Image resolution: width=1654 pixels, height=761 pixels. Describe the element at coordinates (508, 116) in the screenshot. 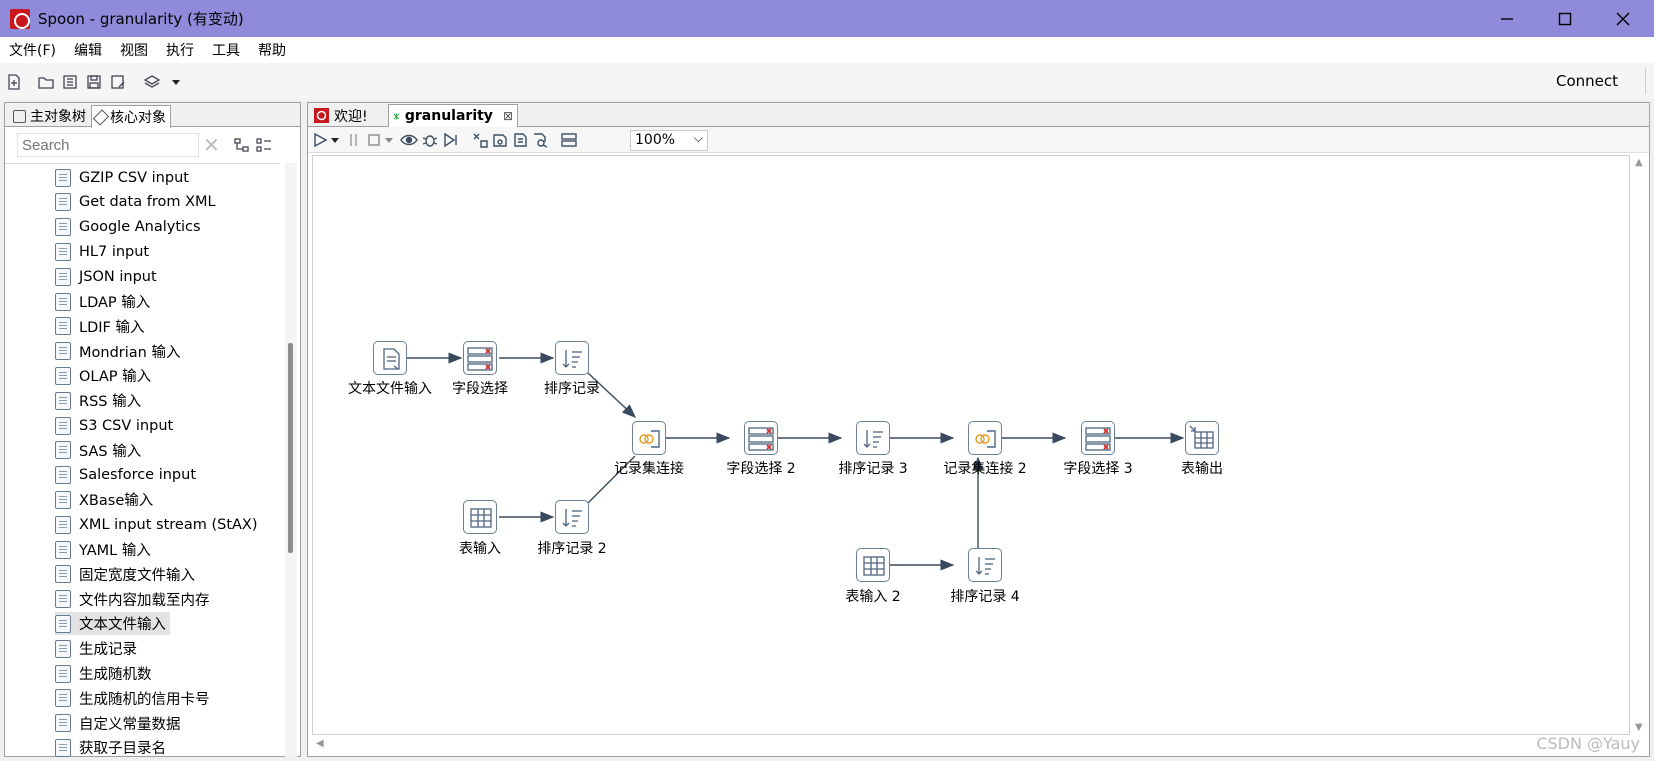

I see `close-tab-icon: ⊠` at that location.